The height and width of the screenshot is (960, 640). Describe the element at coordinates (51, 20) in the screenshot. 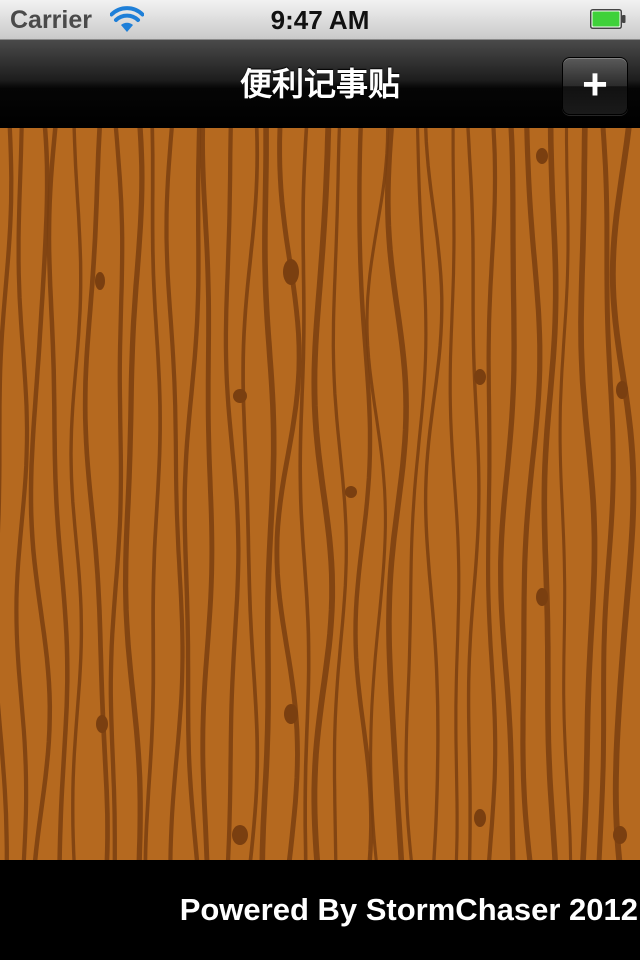

I see `carrier-label: Carrier` at that location.